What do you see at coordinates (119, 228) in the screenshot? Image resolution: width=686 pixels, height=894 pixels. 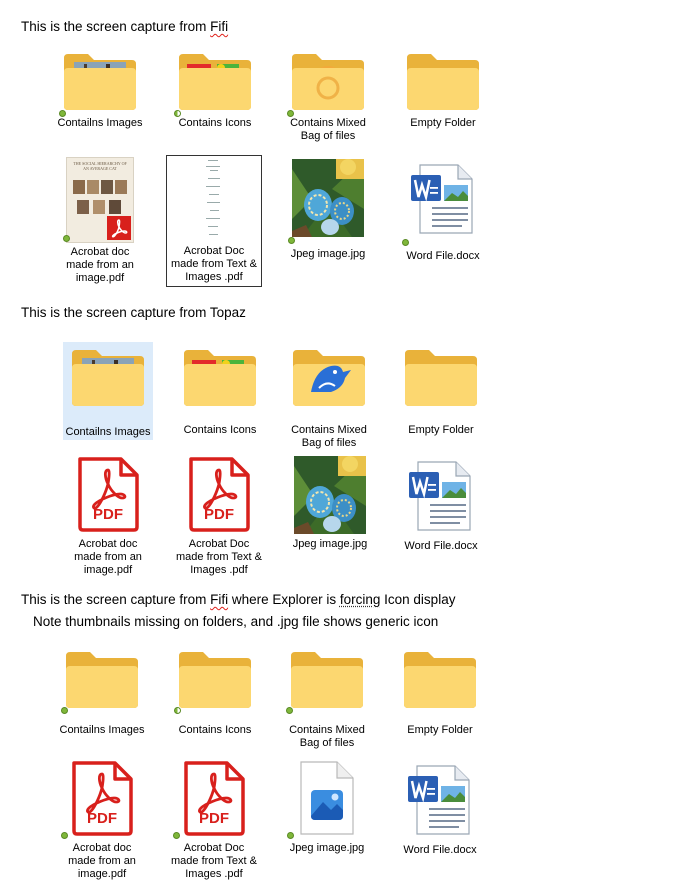 I see `acrobat-badge-icon` at bounding box center [119, 228].